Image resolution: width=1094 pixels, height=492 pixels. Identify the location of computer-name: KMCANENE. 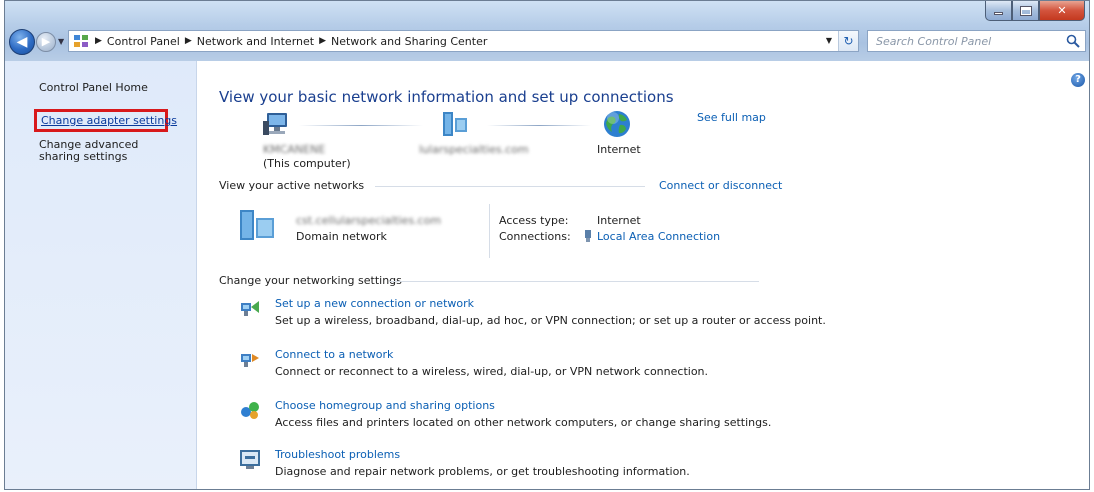
(294, 149).